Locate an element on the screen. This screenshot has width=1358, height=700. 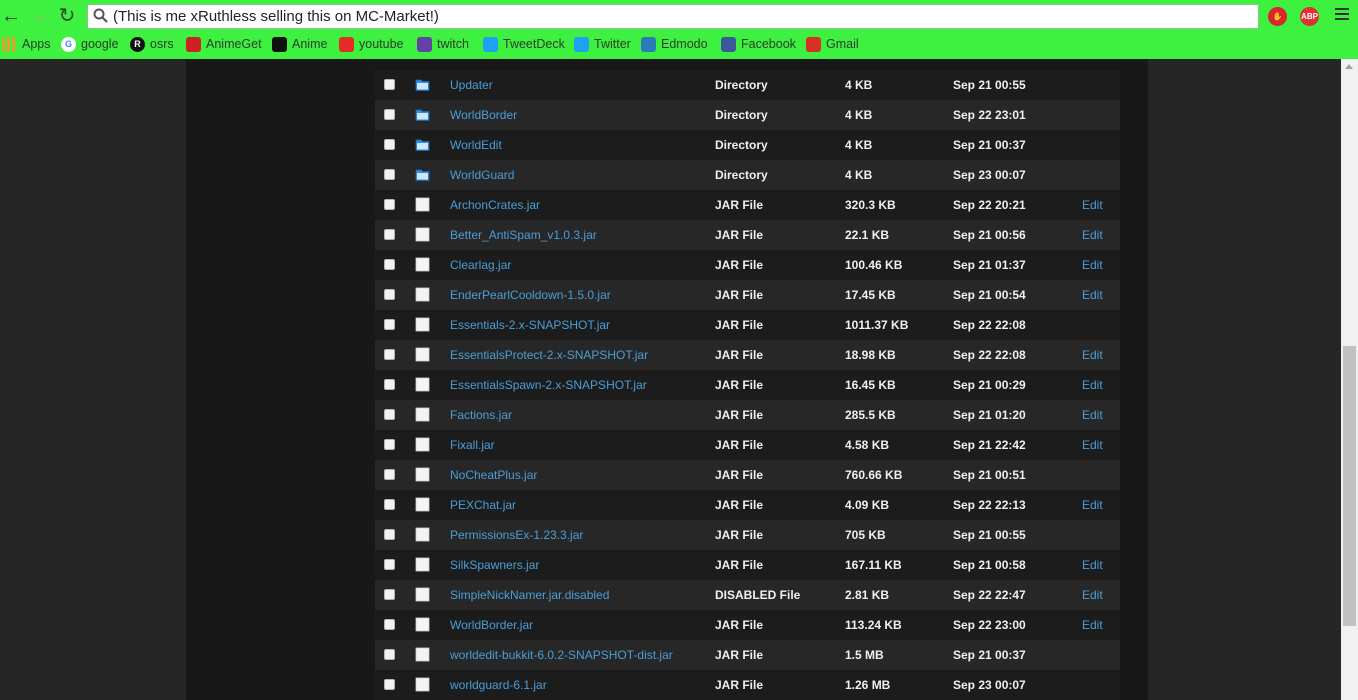
bookmark-apps: Apps is located at coordinates (26, 44).